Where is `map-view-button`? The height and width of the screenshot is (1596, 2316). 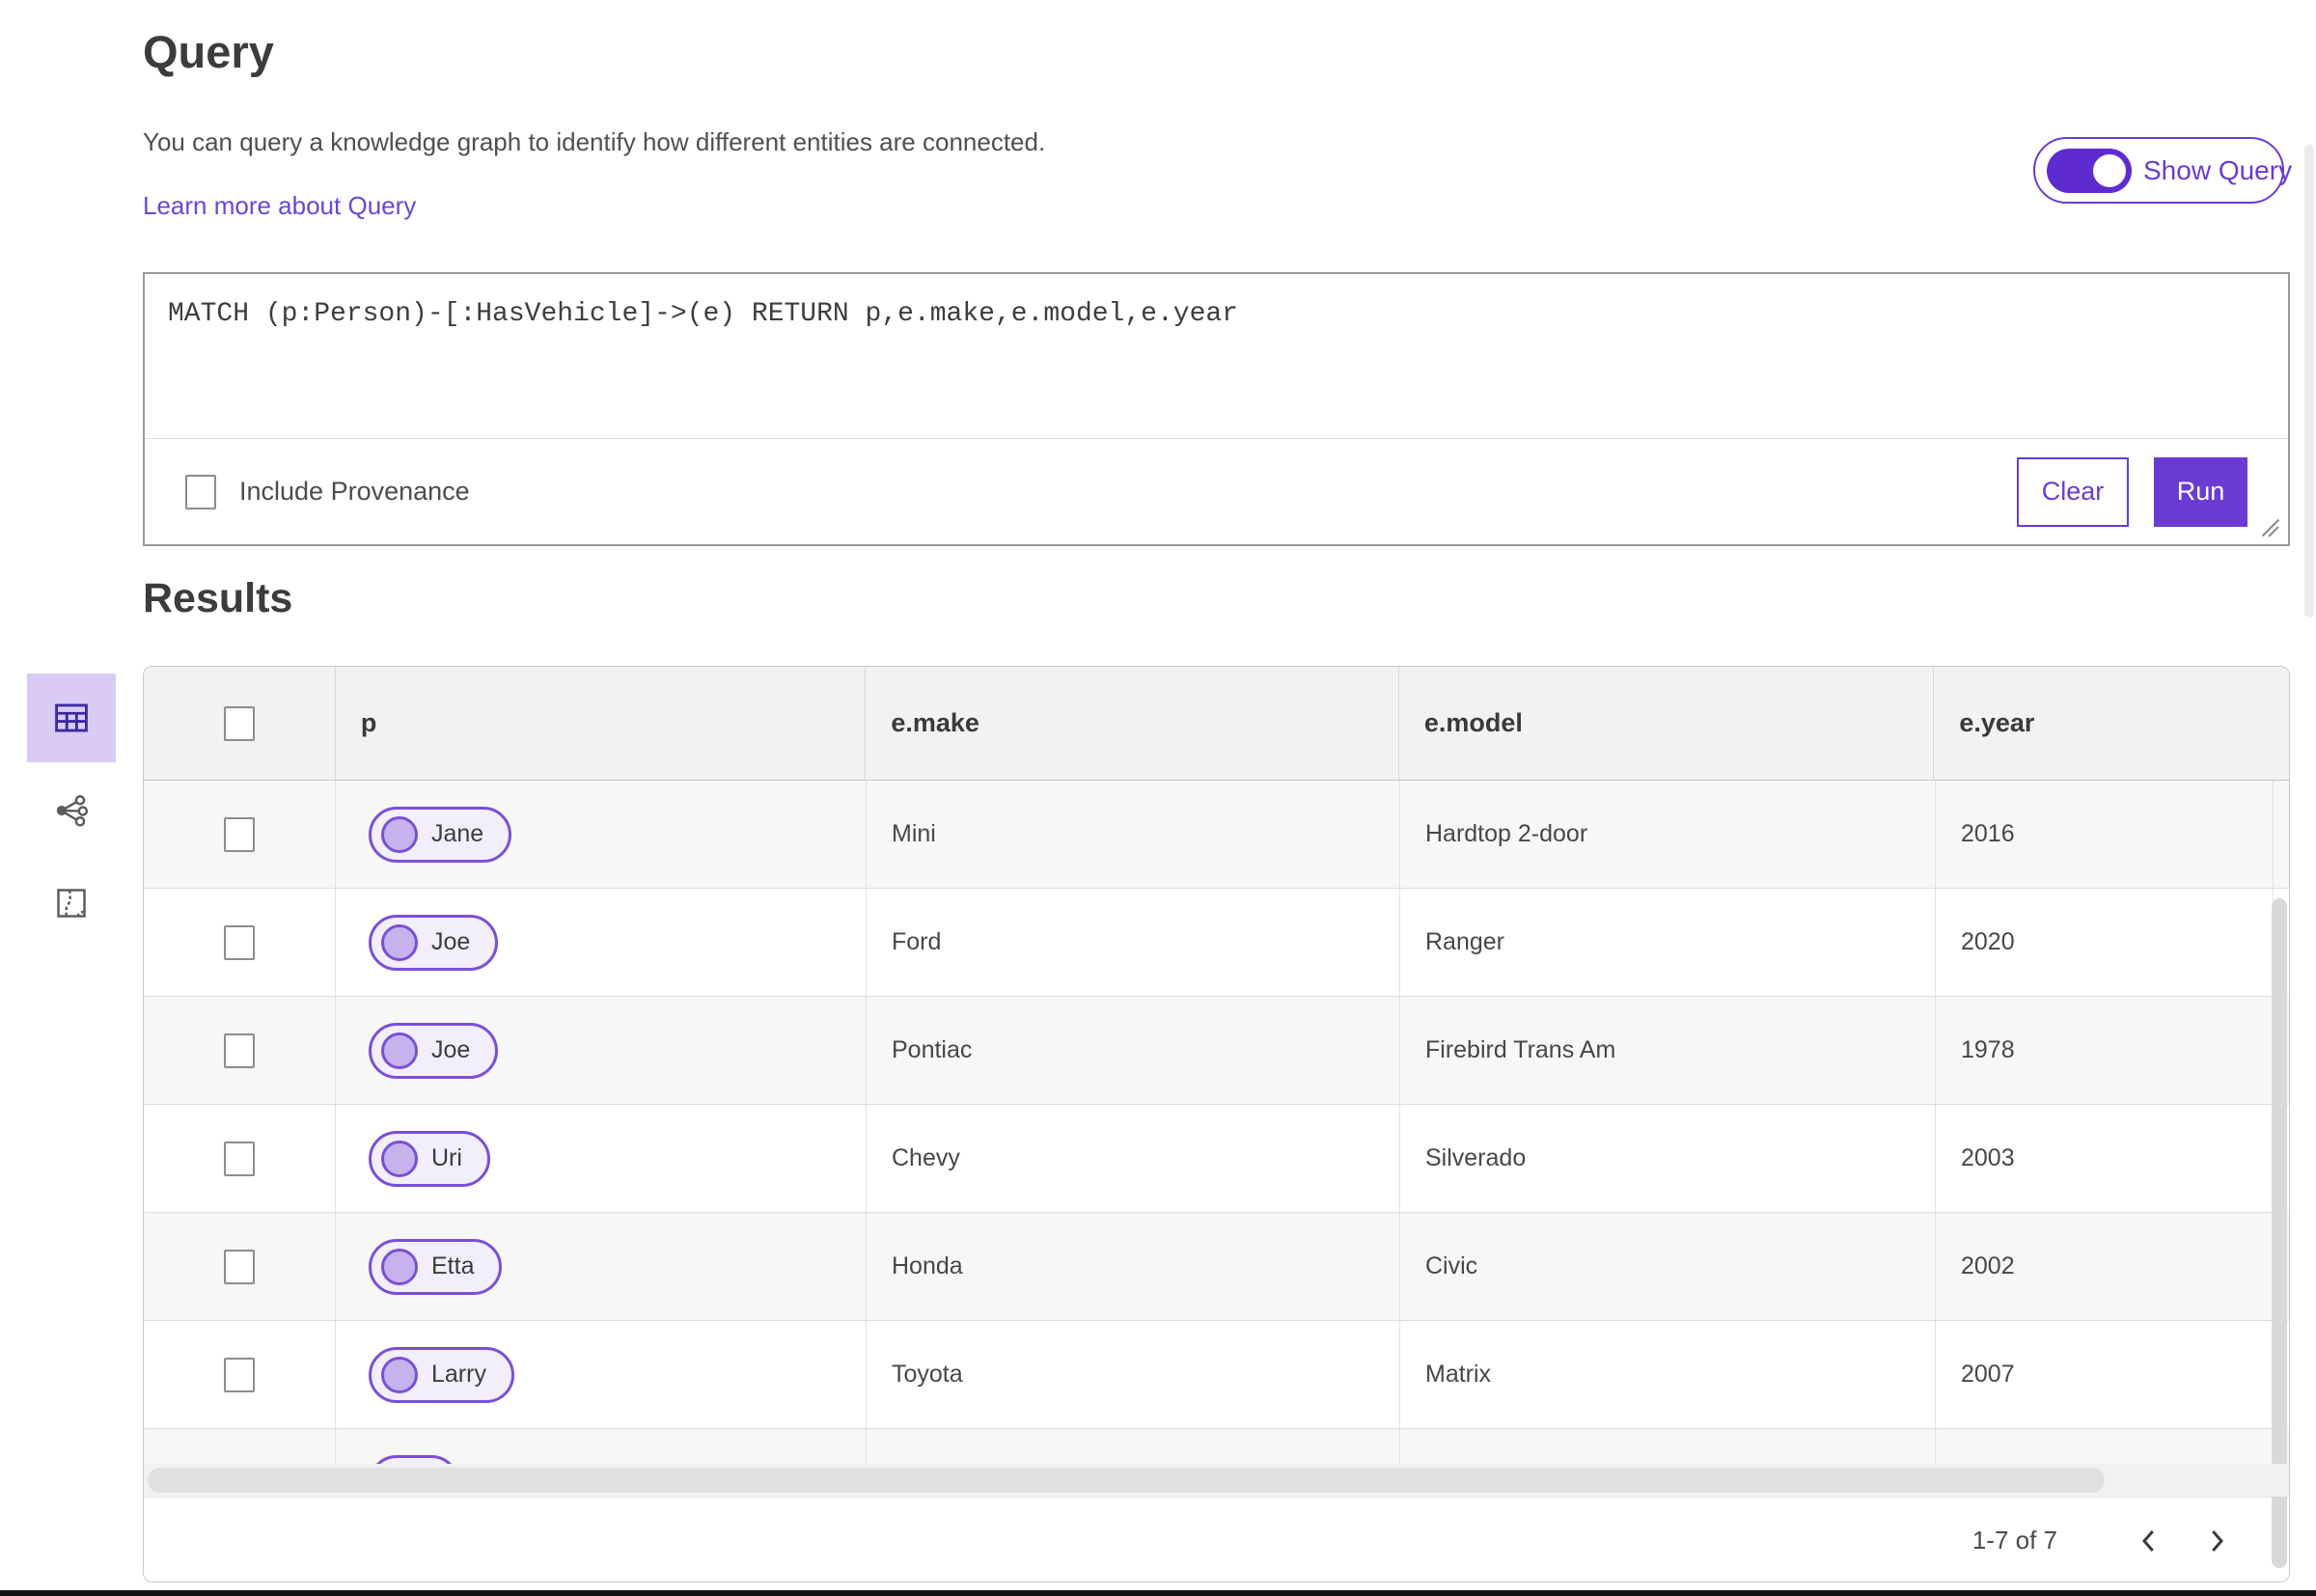 map-view-button is located at coordinates (71, 904).